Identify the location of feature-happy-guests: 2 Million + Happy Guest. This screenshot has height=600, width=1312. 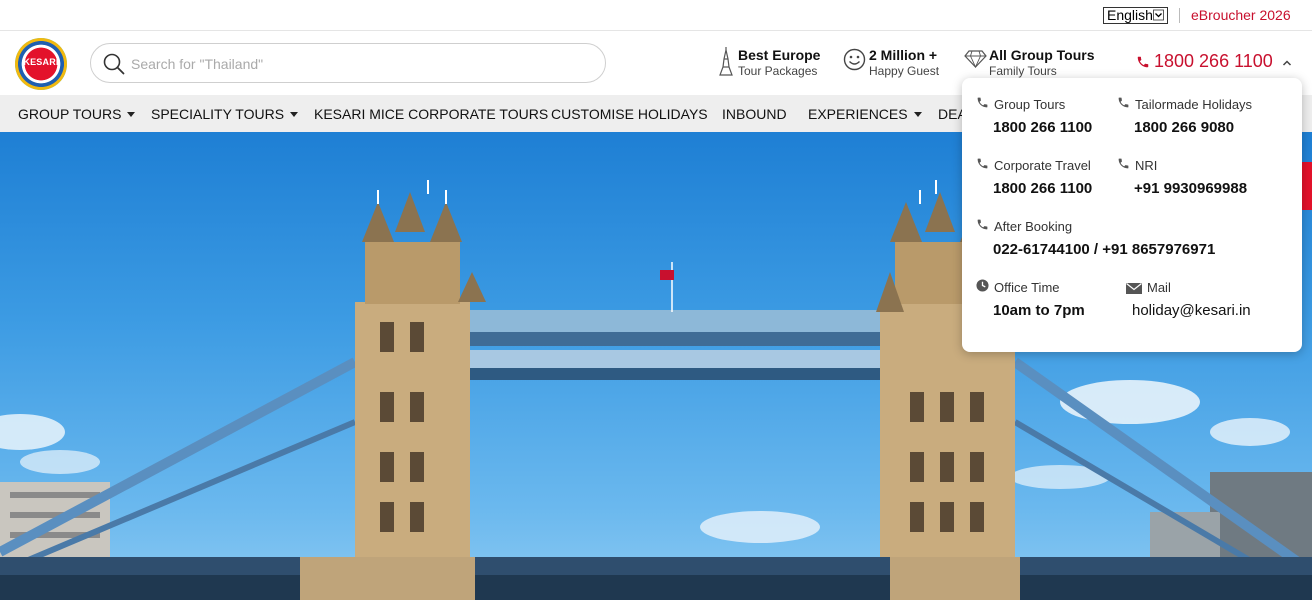
(893, 64).